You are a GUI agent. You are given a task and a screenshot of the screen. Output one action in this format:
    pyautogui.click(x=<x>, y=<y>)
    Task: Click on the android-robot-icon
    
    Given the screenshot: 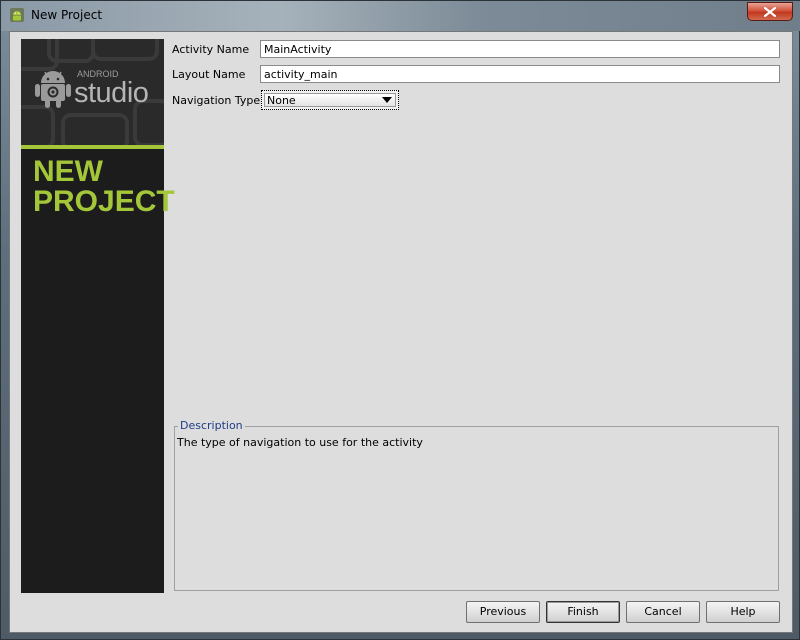 What is the action you would take?
    pyautogui.click(x=53, y=89)
    